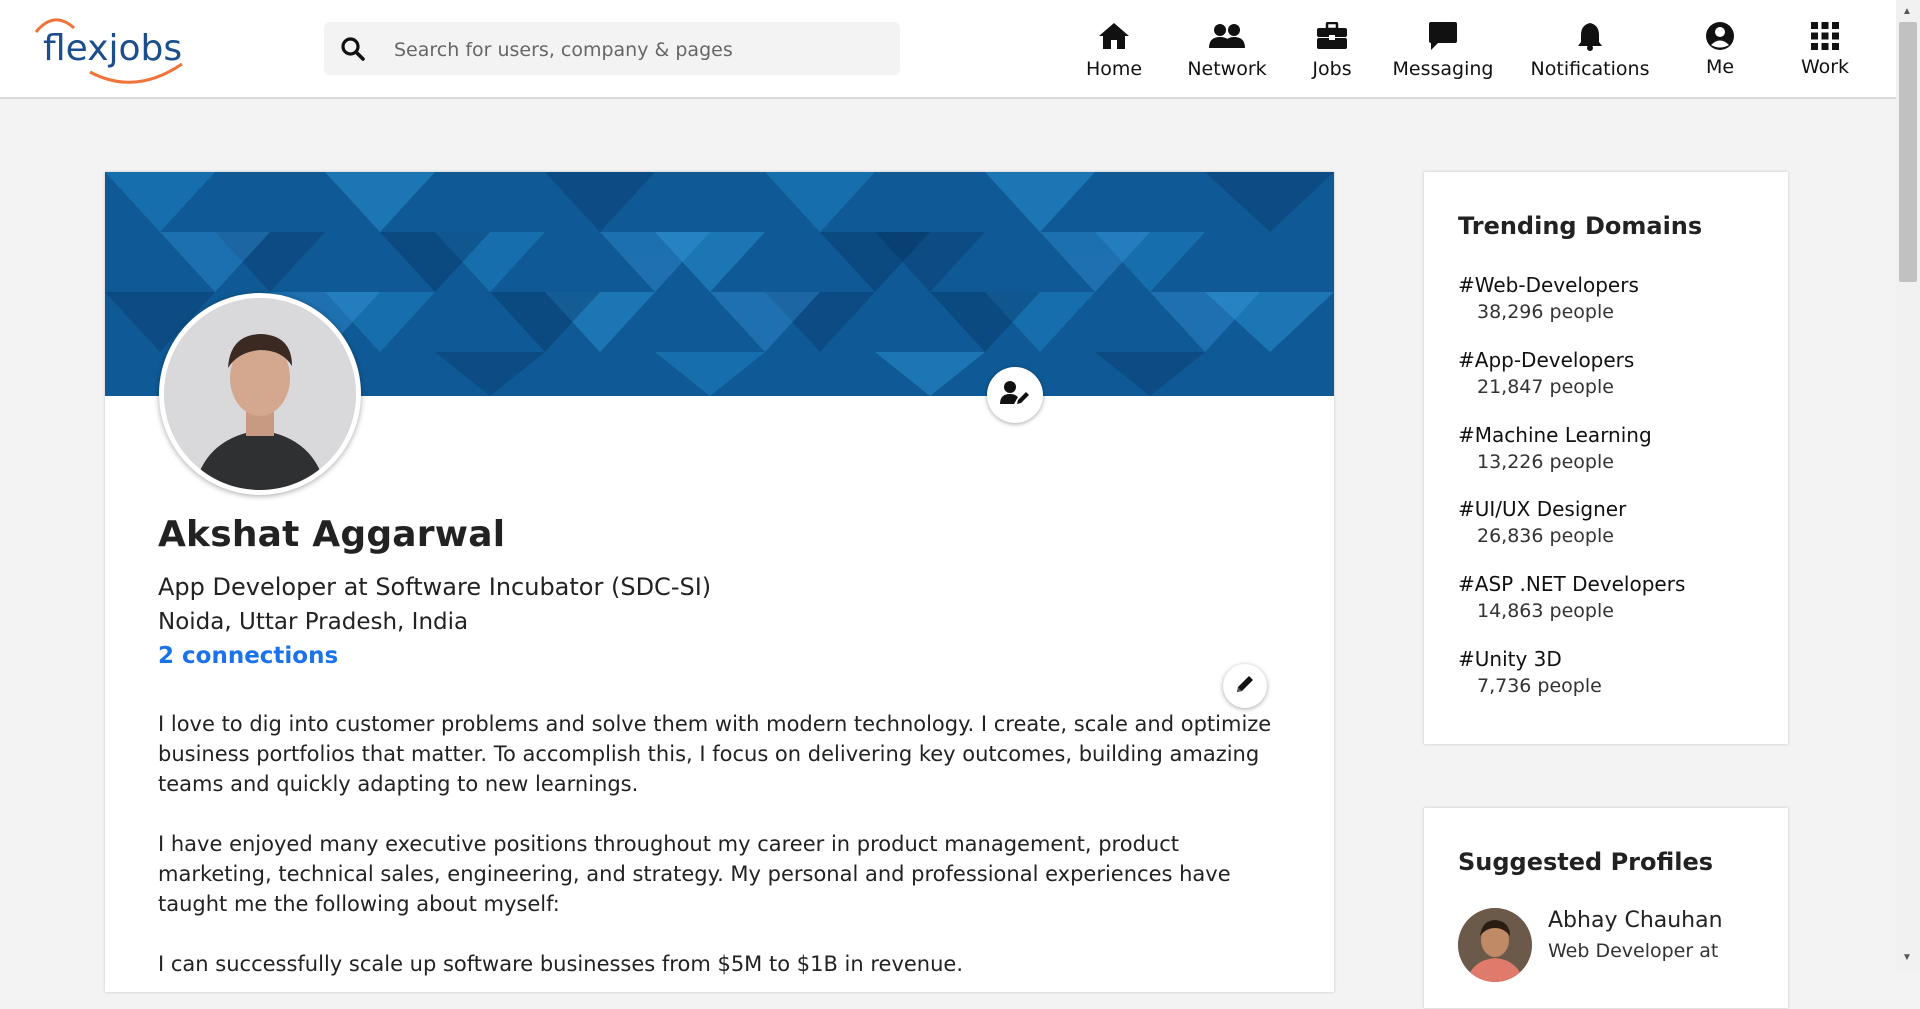 This screenshot has width=1920, height=1009. Describe the element at coordinates (1907, 957) in the screenshot. I see `scroll-down-arrow-icon: ▼` at that location.